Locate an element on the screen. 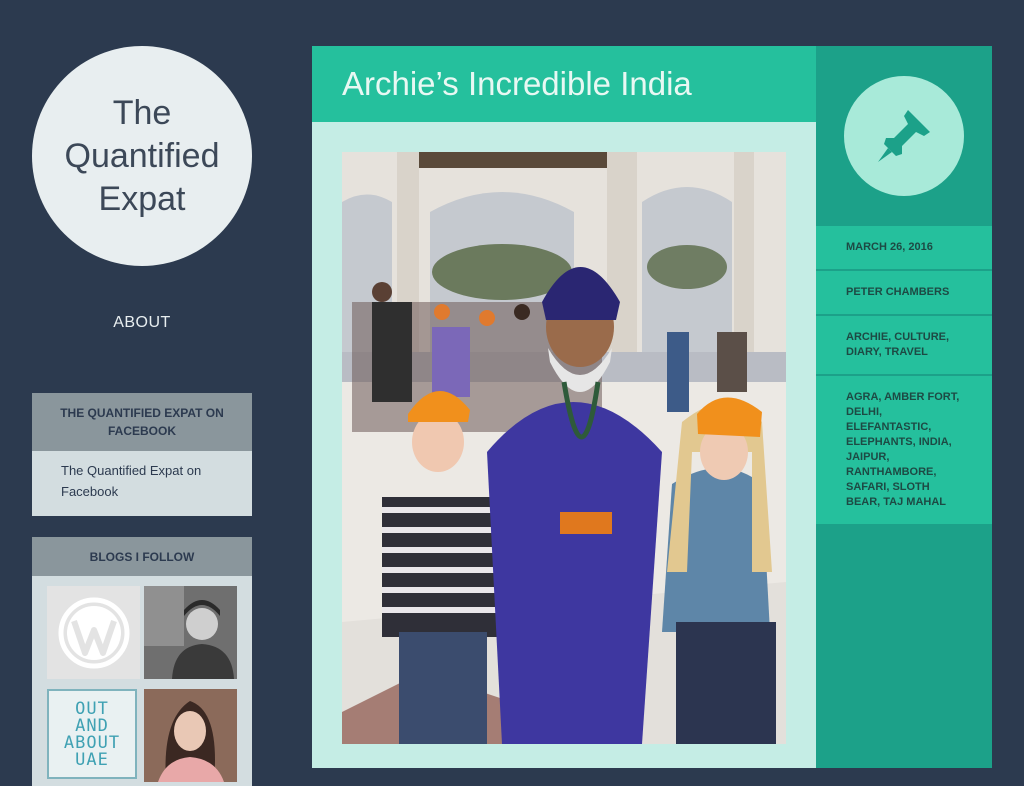 This screenshot has width=1024, height=786. post-format-box is located at coordinates (904, 136).